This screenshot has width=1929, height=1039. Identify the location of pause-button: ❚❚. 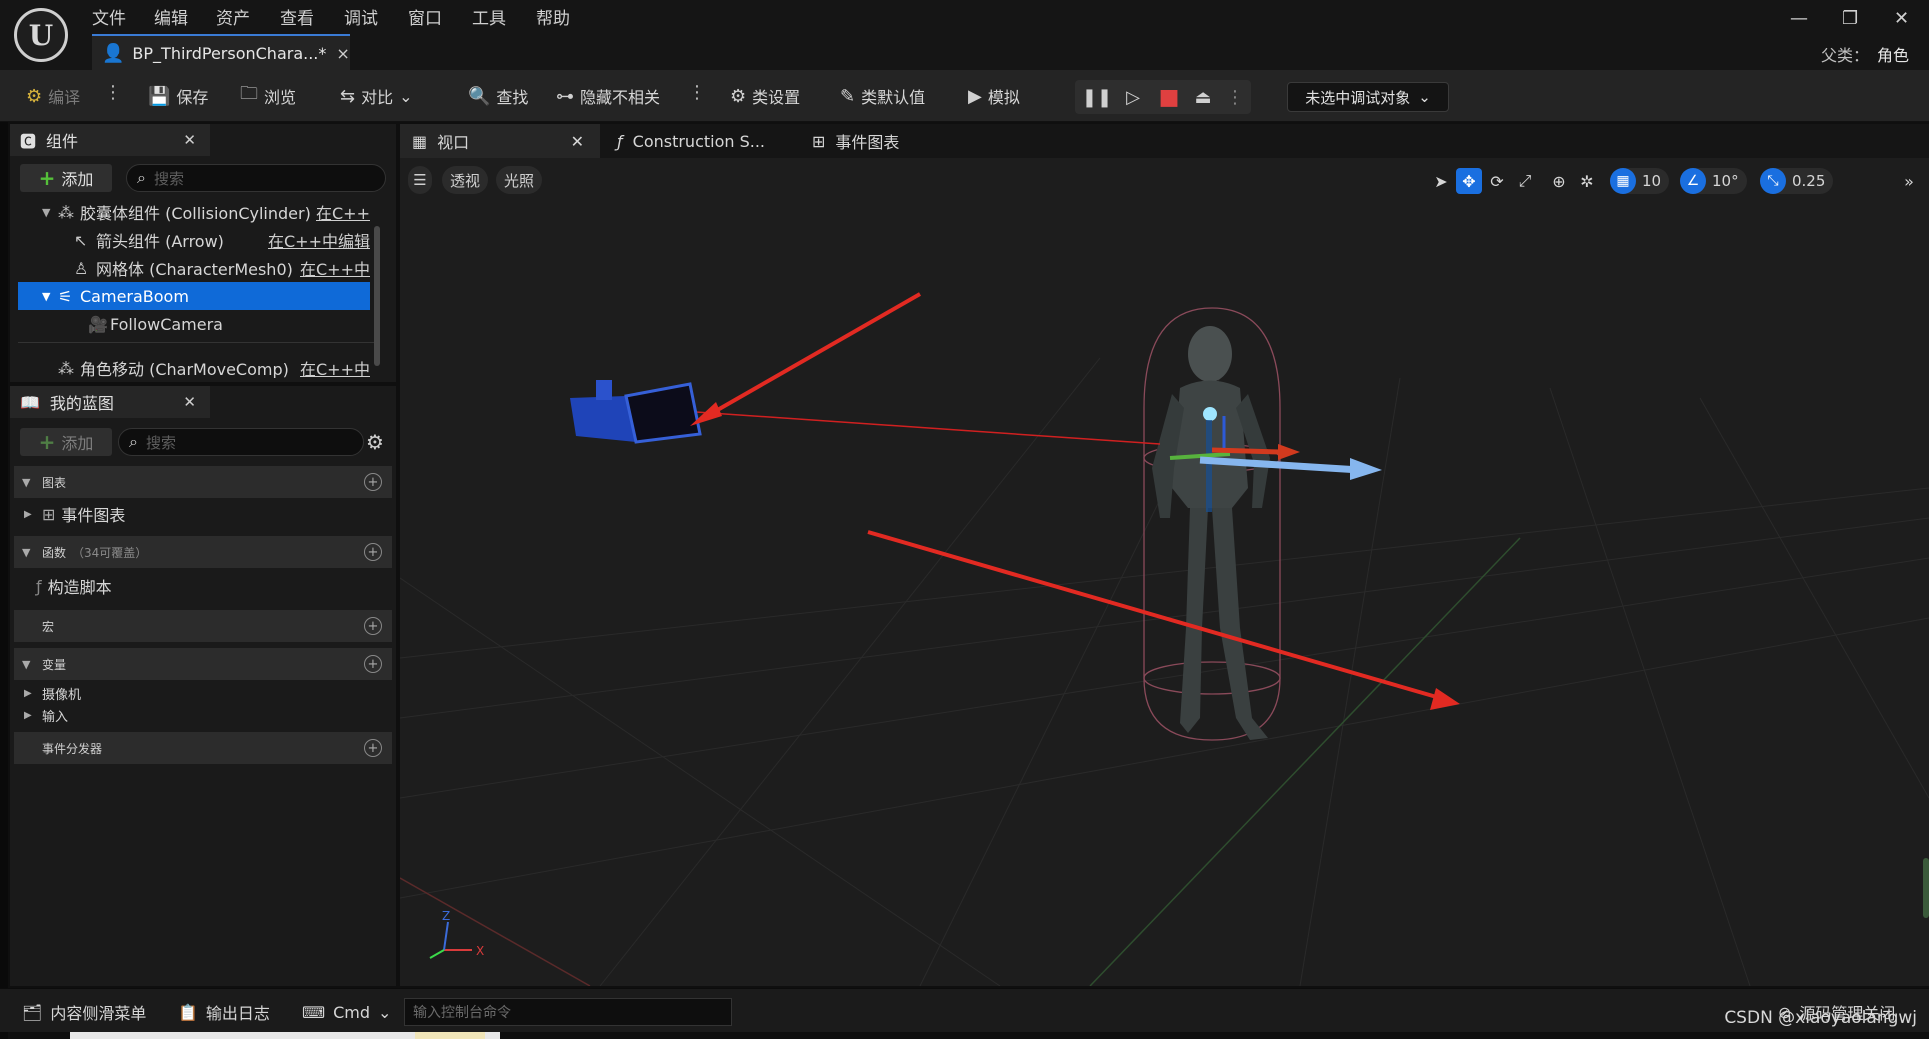
(1097, 97).